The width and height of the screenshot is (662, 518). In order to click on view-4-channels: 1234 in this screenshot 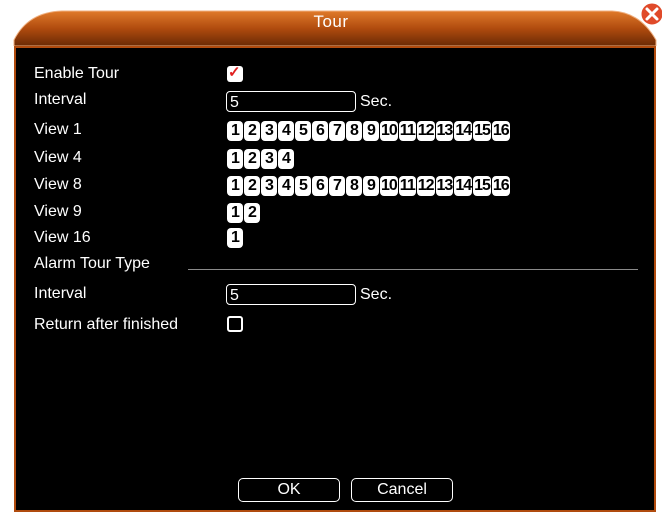, I will do `click(261, 159)`.